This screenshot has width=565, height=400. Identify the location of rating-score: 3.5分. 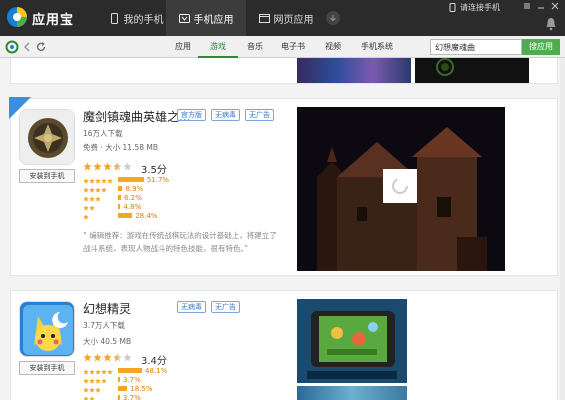
(154, 170).